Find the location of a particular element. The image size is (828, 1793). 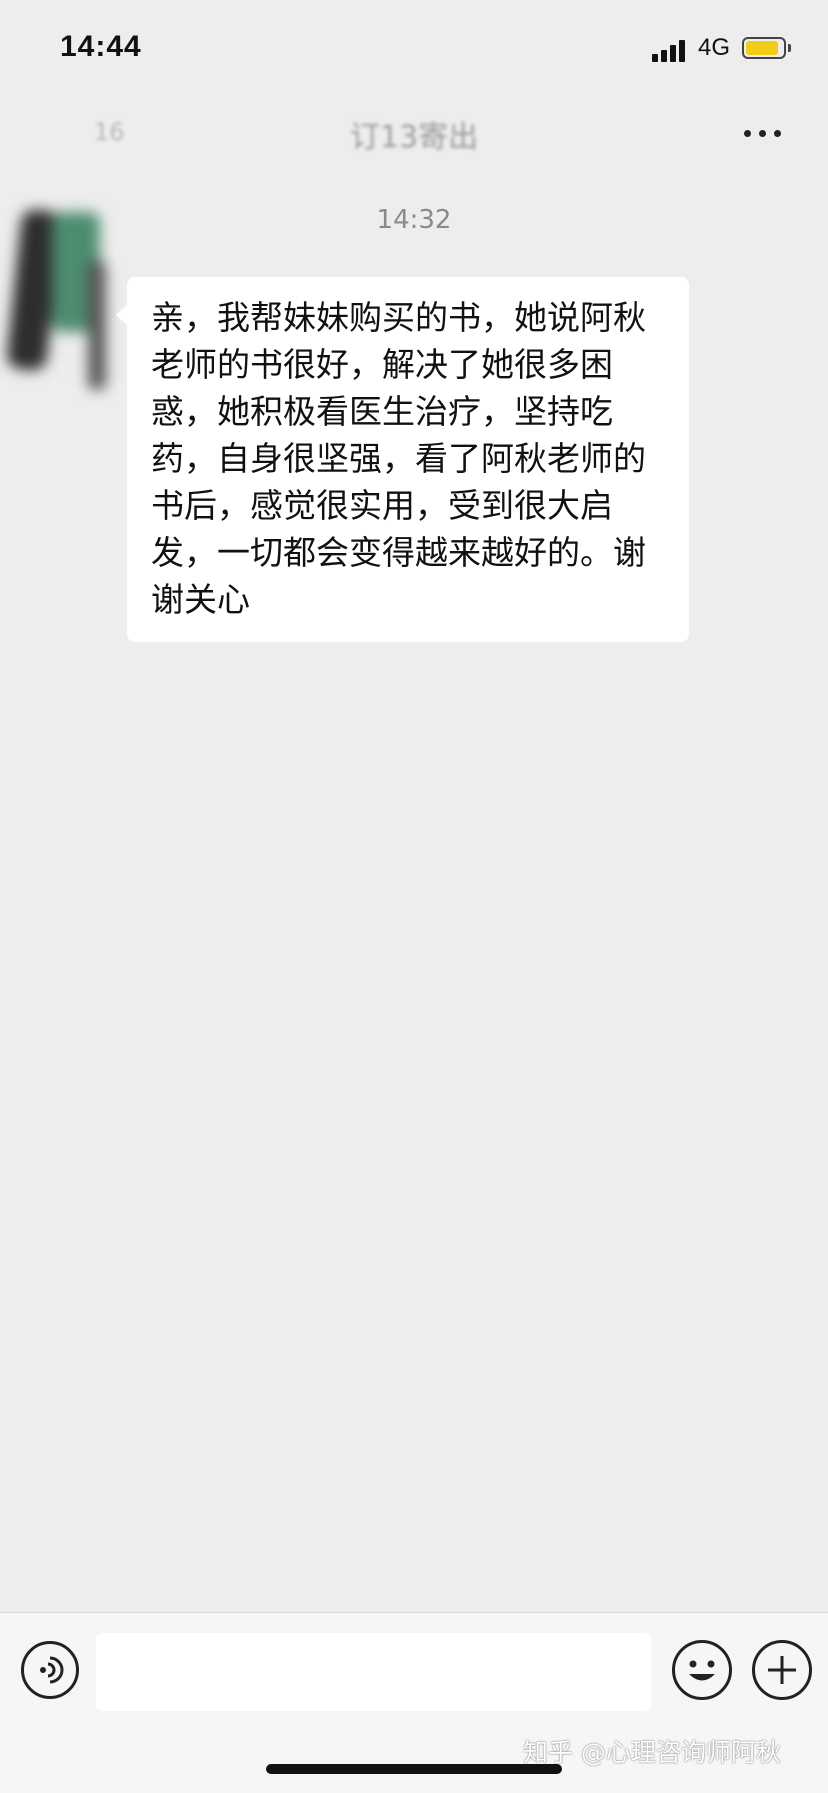

network-type: 4G is located at coordinates (714, 47).